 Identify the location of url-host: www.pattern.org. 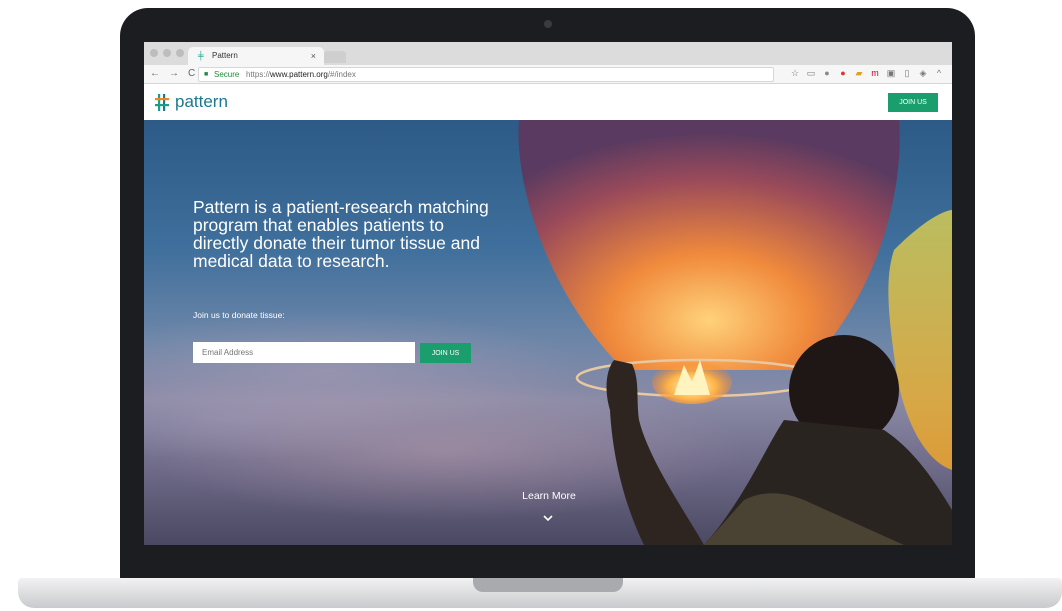
(299, 74).